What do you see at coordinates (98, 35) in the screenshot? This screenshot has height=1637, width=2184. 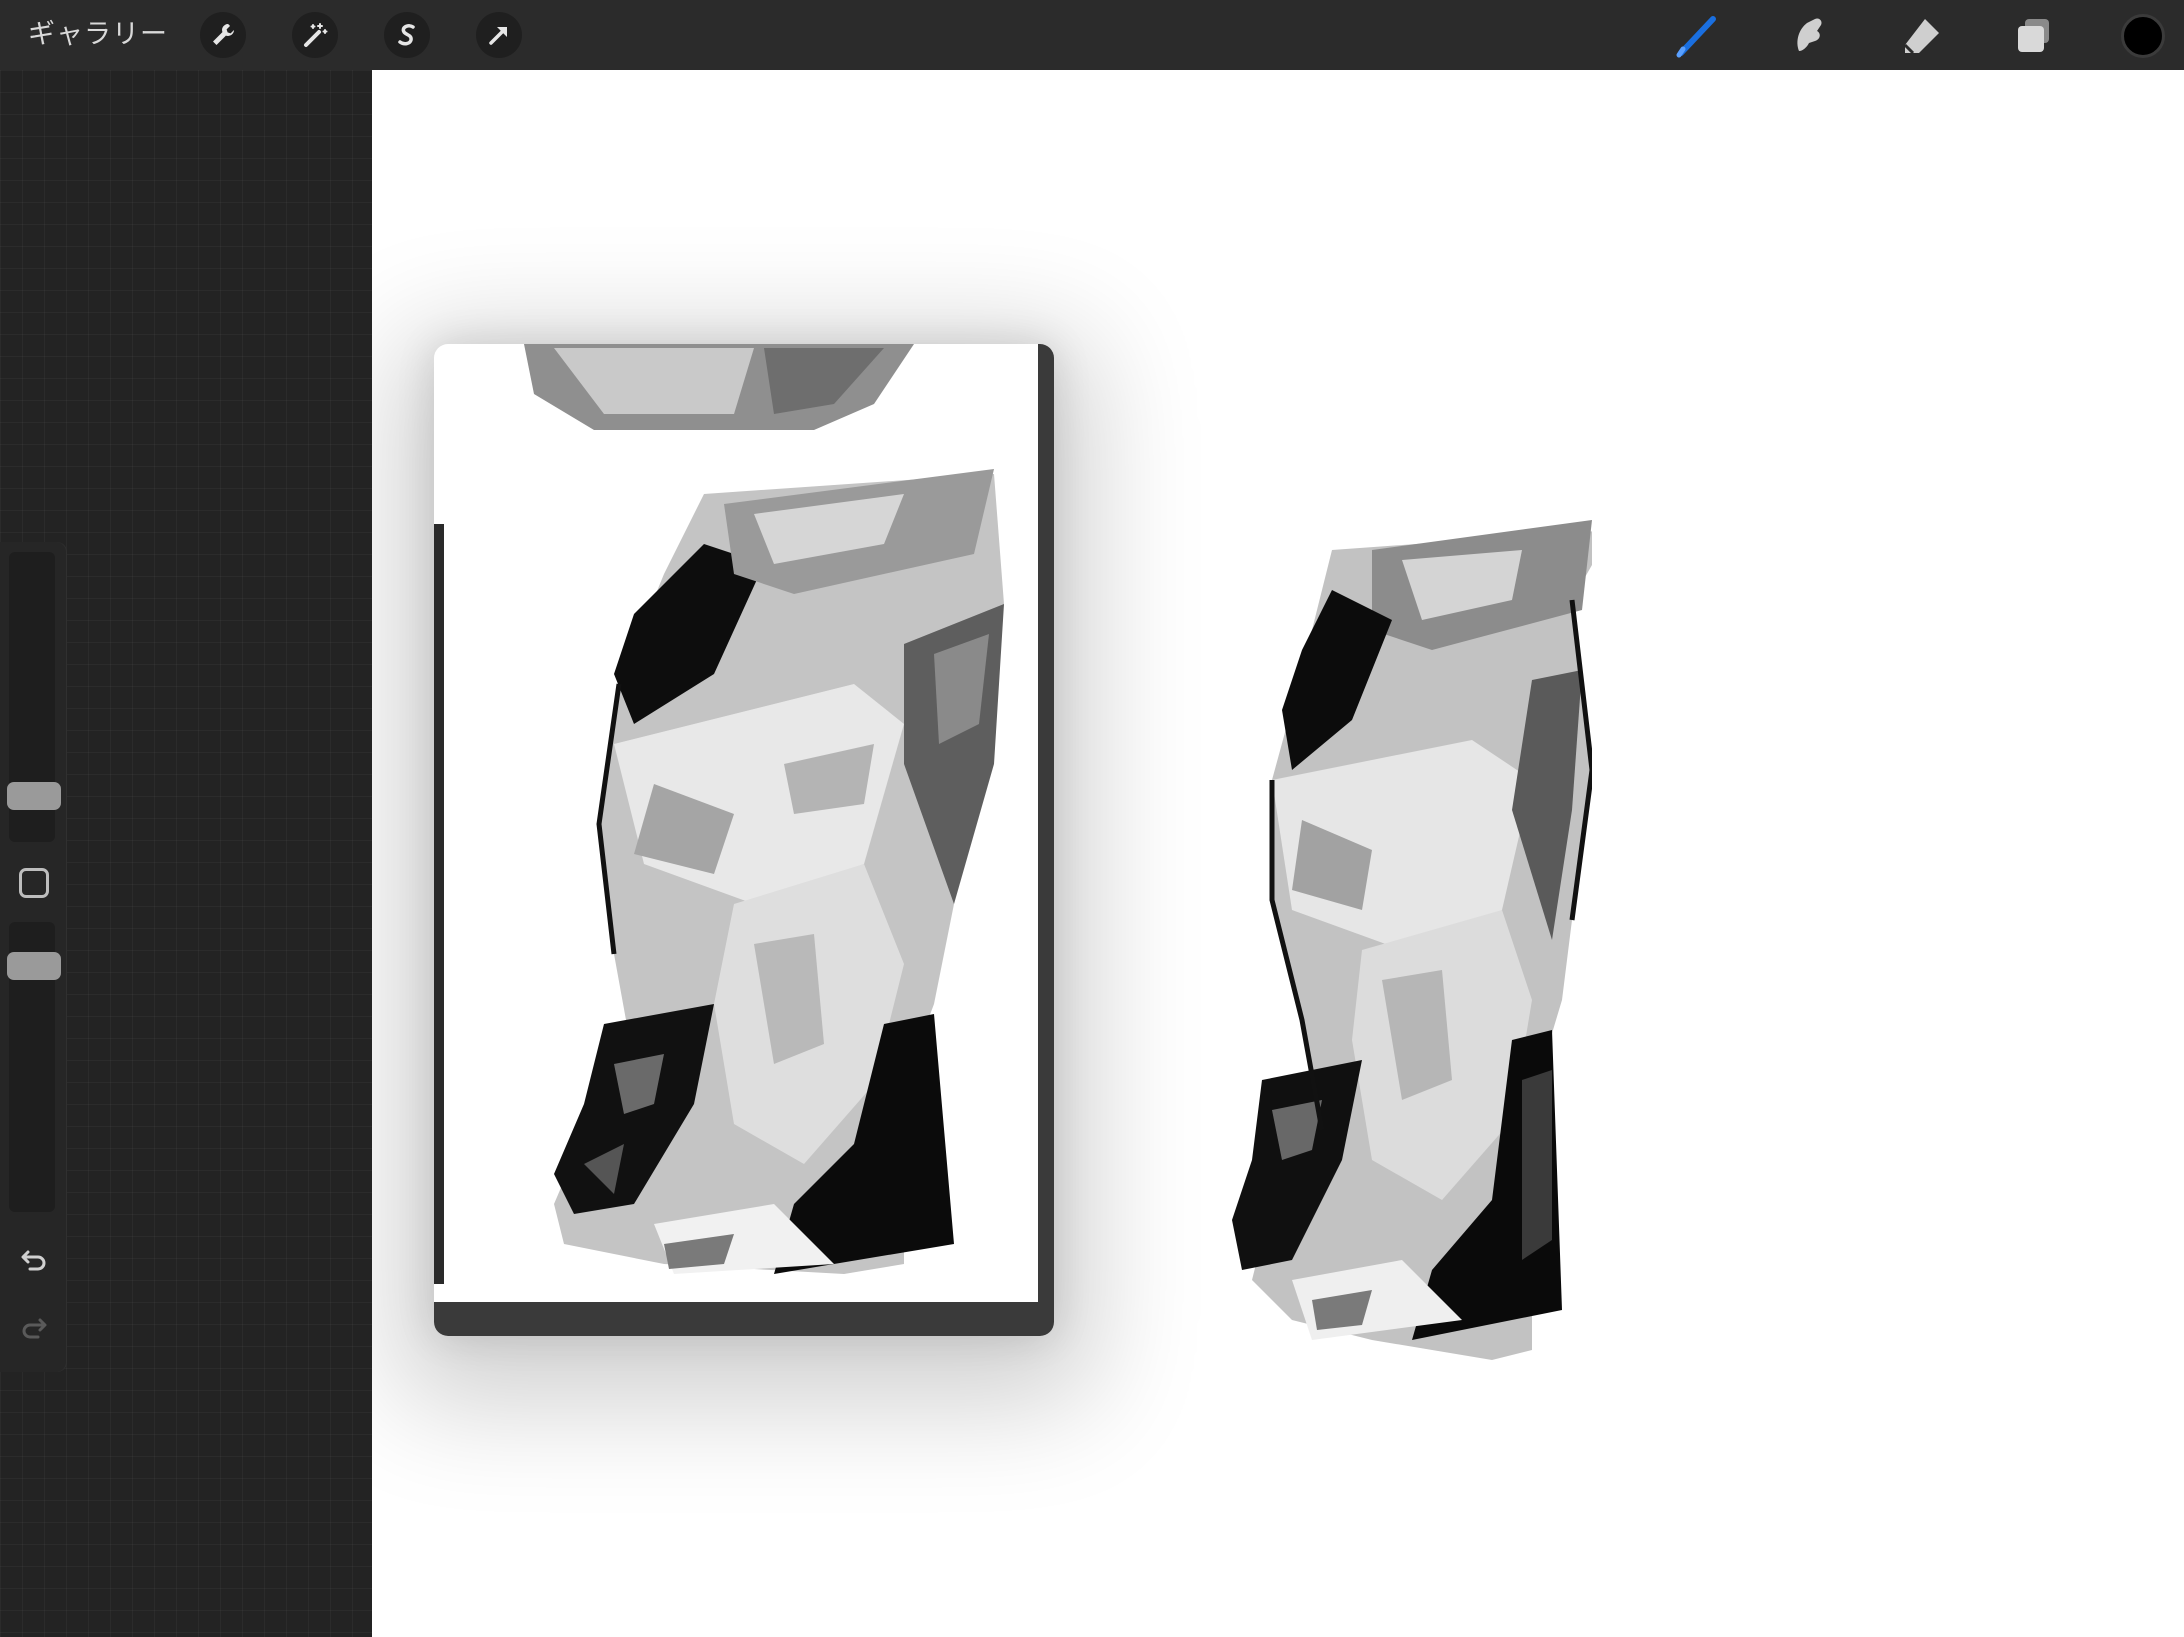 I see `gallery-button: ギャラリー` at bounding box center [98, 35].